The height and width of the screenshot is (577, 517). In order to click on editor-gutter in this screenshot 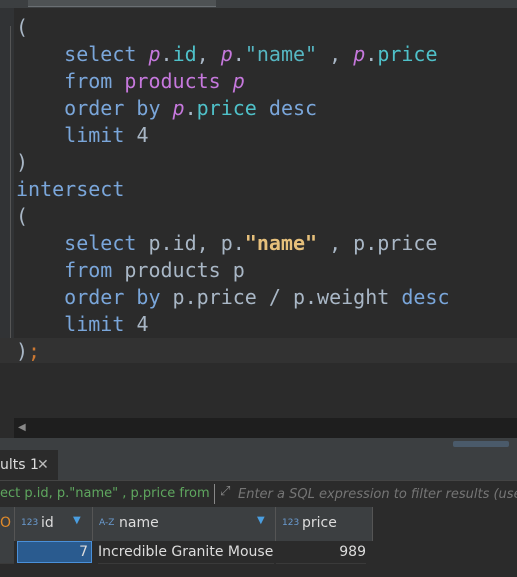, I will do `click(7, 185)`.